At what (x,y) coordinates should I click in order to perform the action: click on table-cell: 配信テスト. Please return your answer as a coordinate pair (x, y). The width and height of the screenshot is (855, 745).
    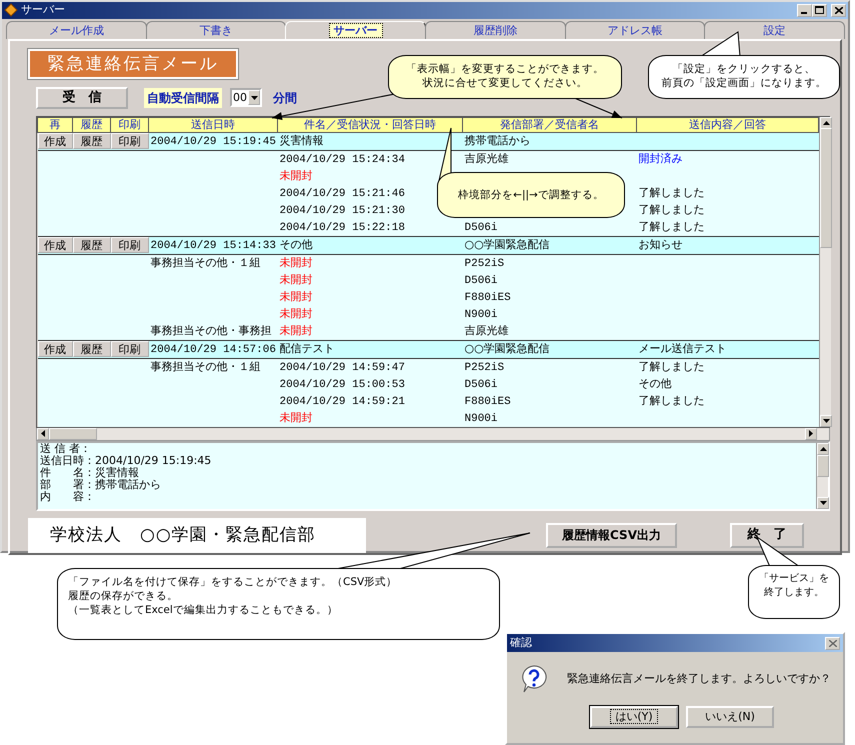
    Looking at the image, I should click on (307, 348).